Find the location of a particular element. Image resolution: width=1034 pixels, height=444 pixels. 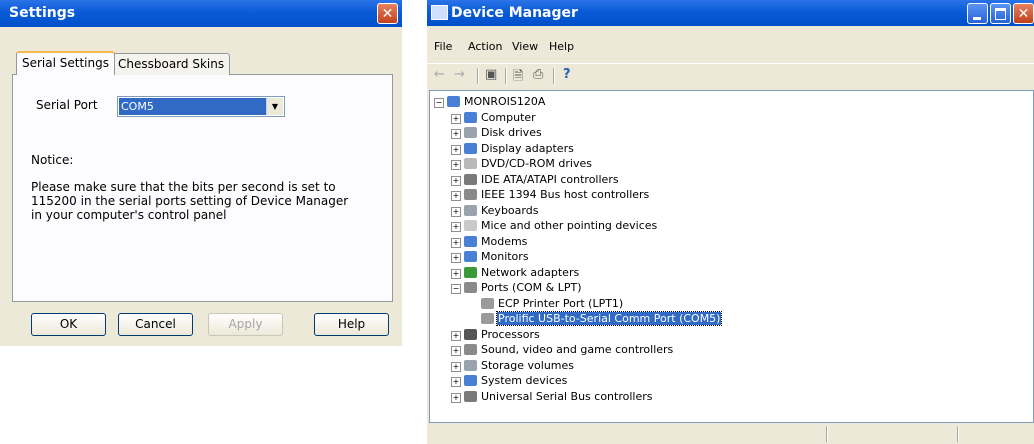

tree-item-label: Modems is located at coordinates (504, 241).